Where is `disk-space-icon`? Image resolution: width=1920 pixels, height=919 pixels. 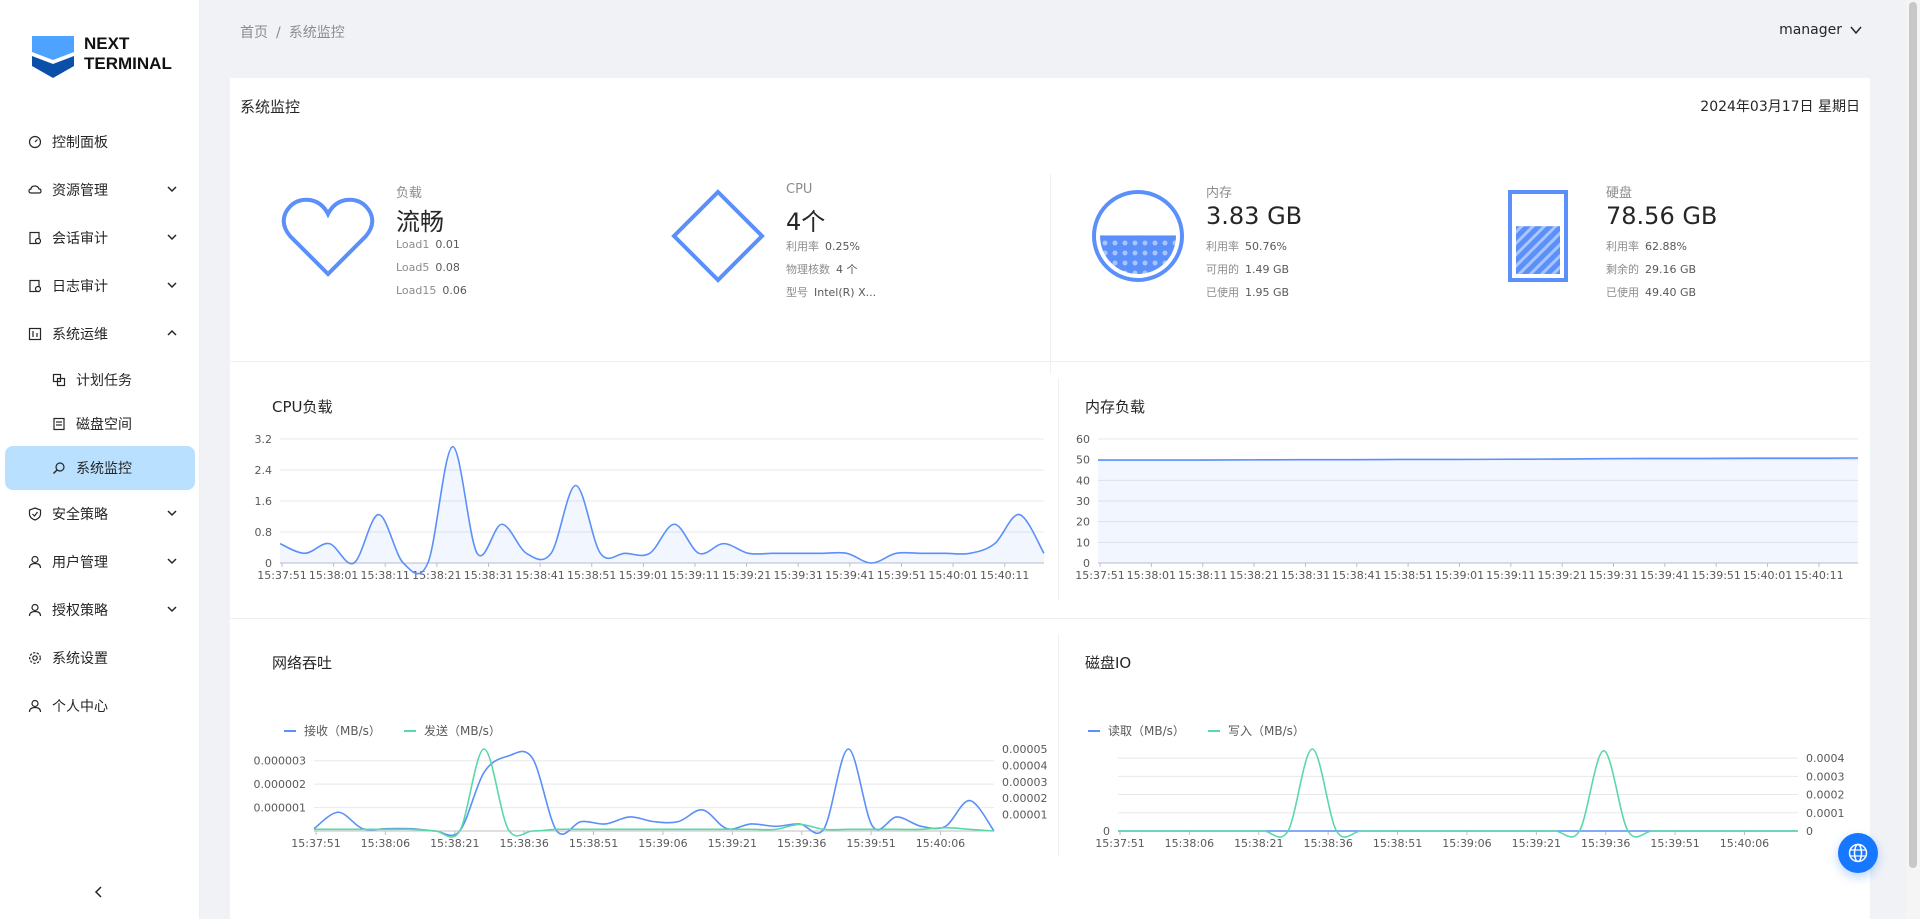 disk-space-icon is located at coordinates (59, 424).